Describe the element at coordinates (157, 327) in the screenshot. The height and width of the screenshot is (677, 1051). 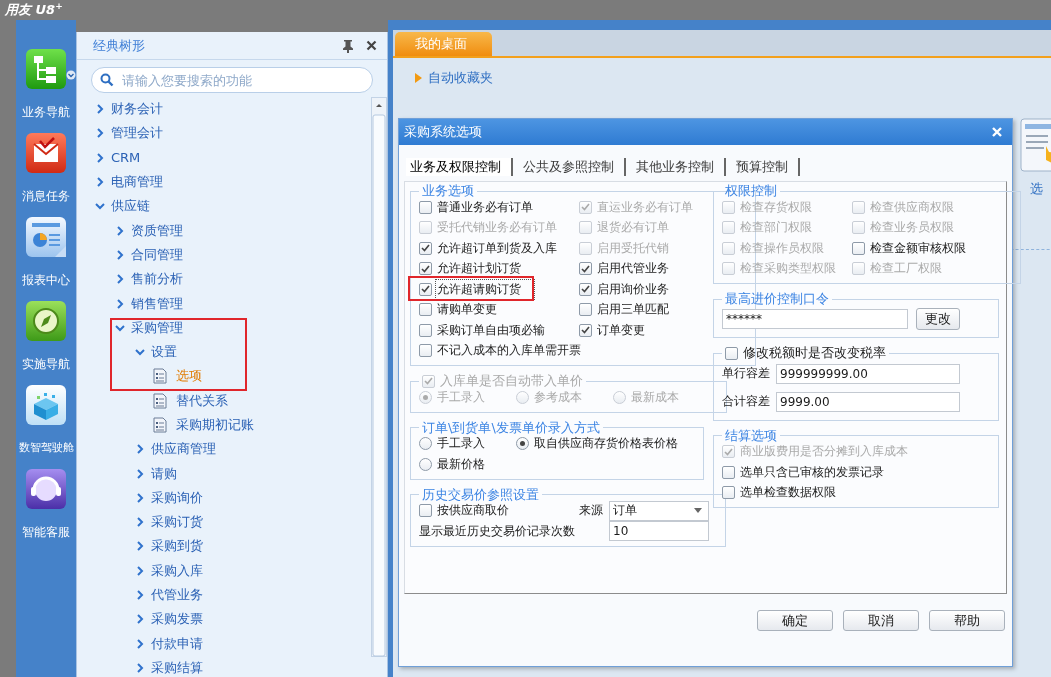
I see `tree-item: 采购管理` at that location.